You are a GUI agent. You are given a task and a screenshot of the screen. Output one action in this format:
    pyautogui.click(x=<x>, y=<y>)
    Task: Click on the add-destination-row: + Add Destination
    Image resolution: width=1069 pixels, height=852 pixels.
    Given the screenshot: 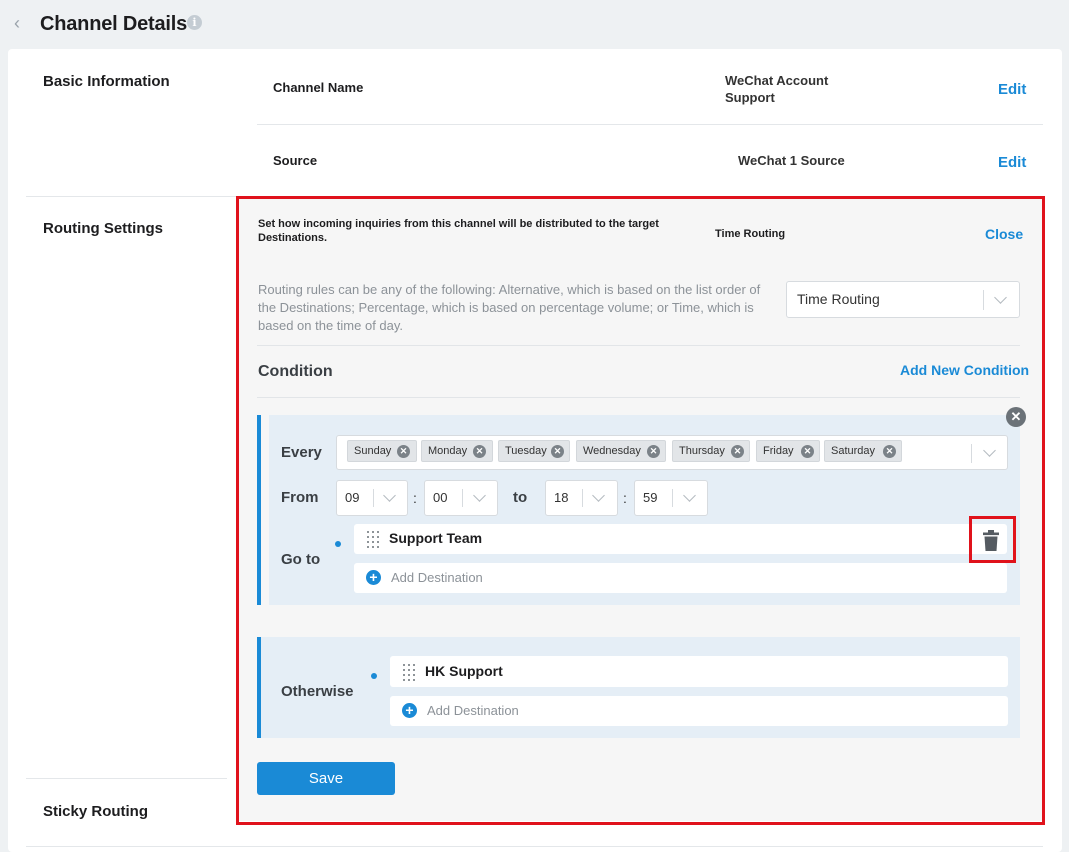 What is the action you would take?
    pyautogui.click(x=680, y=578)
    